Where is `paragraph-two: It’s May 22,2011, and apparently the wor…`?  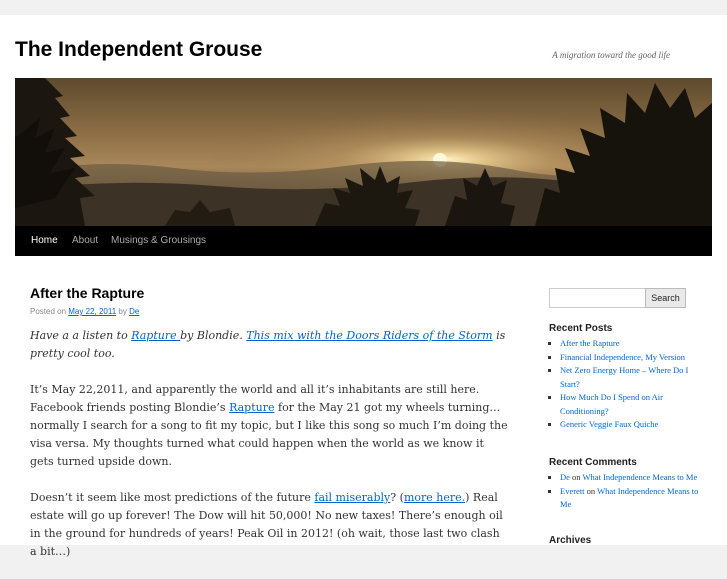
paragraph-two: It’s May 22,2011, and apparently the wor… is located at coordinates (269, 426).